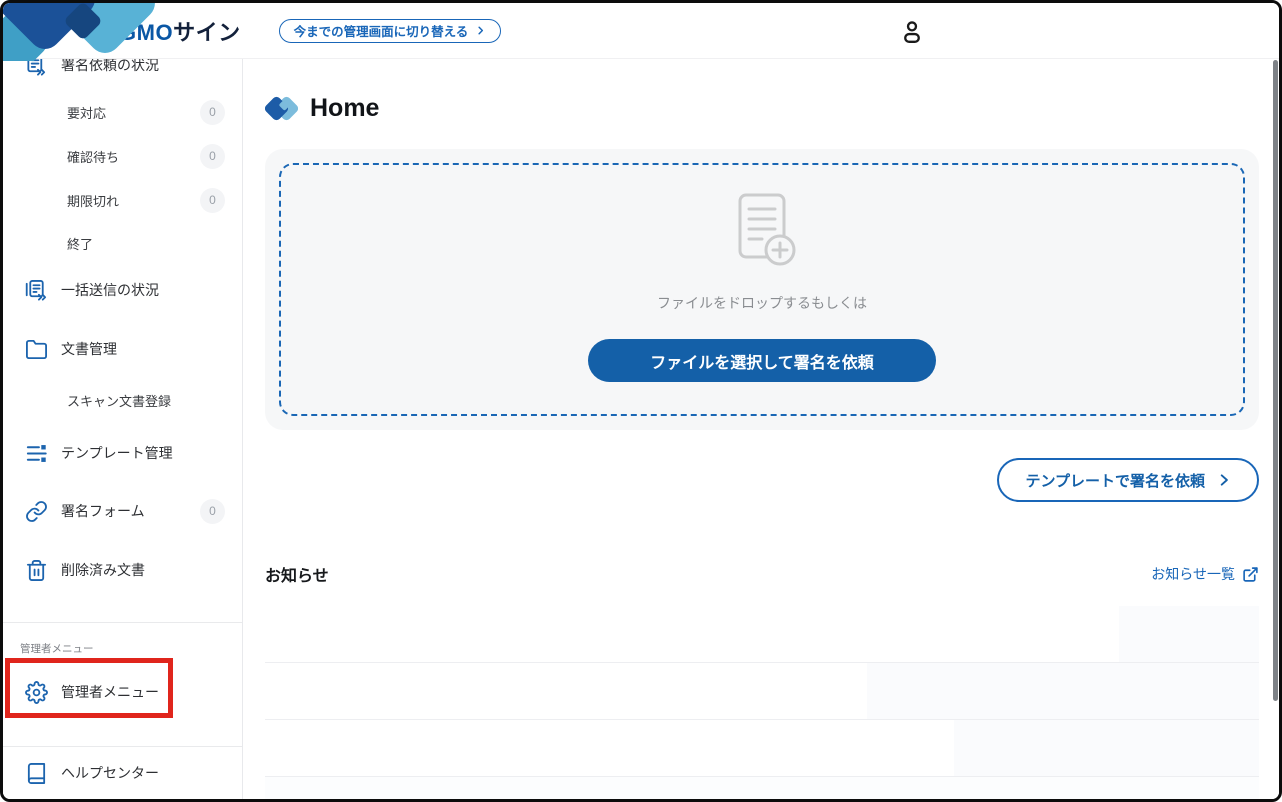 This screenshot has width=1282, height=802. I want to click on sidebar-item-label: 期限切れ, so click(93, 201).